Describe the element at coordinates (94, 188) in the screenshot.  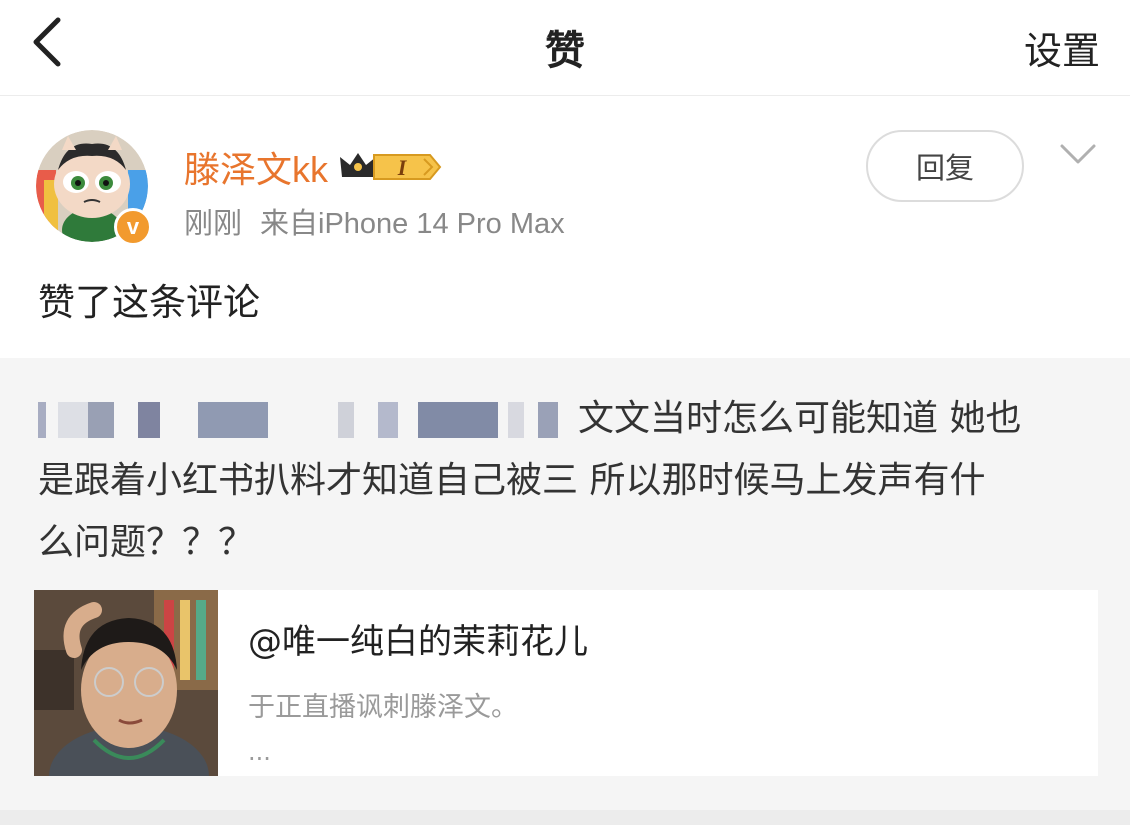
I see `avatar: v` at that location.